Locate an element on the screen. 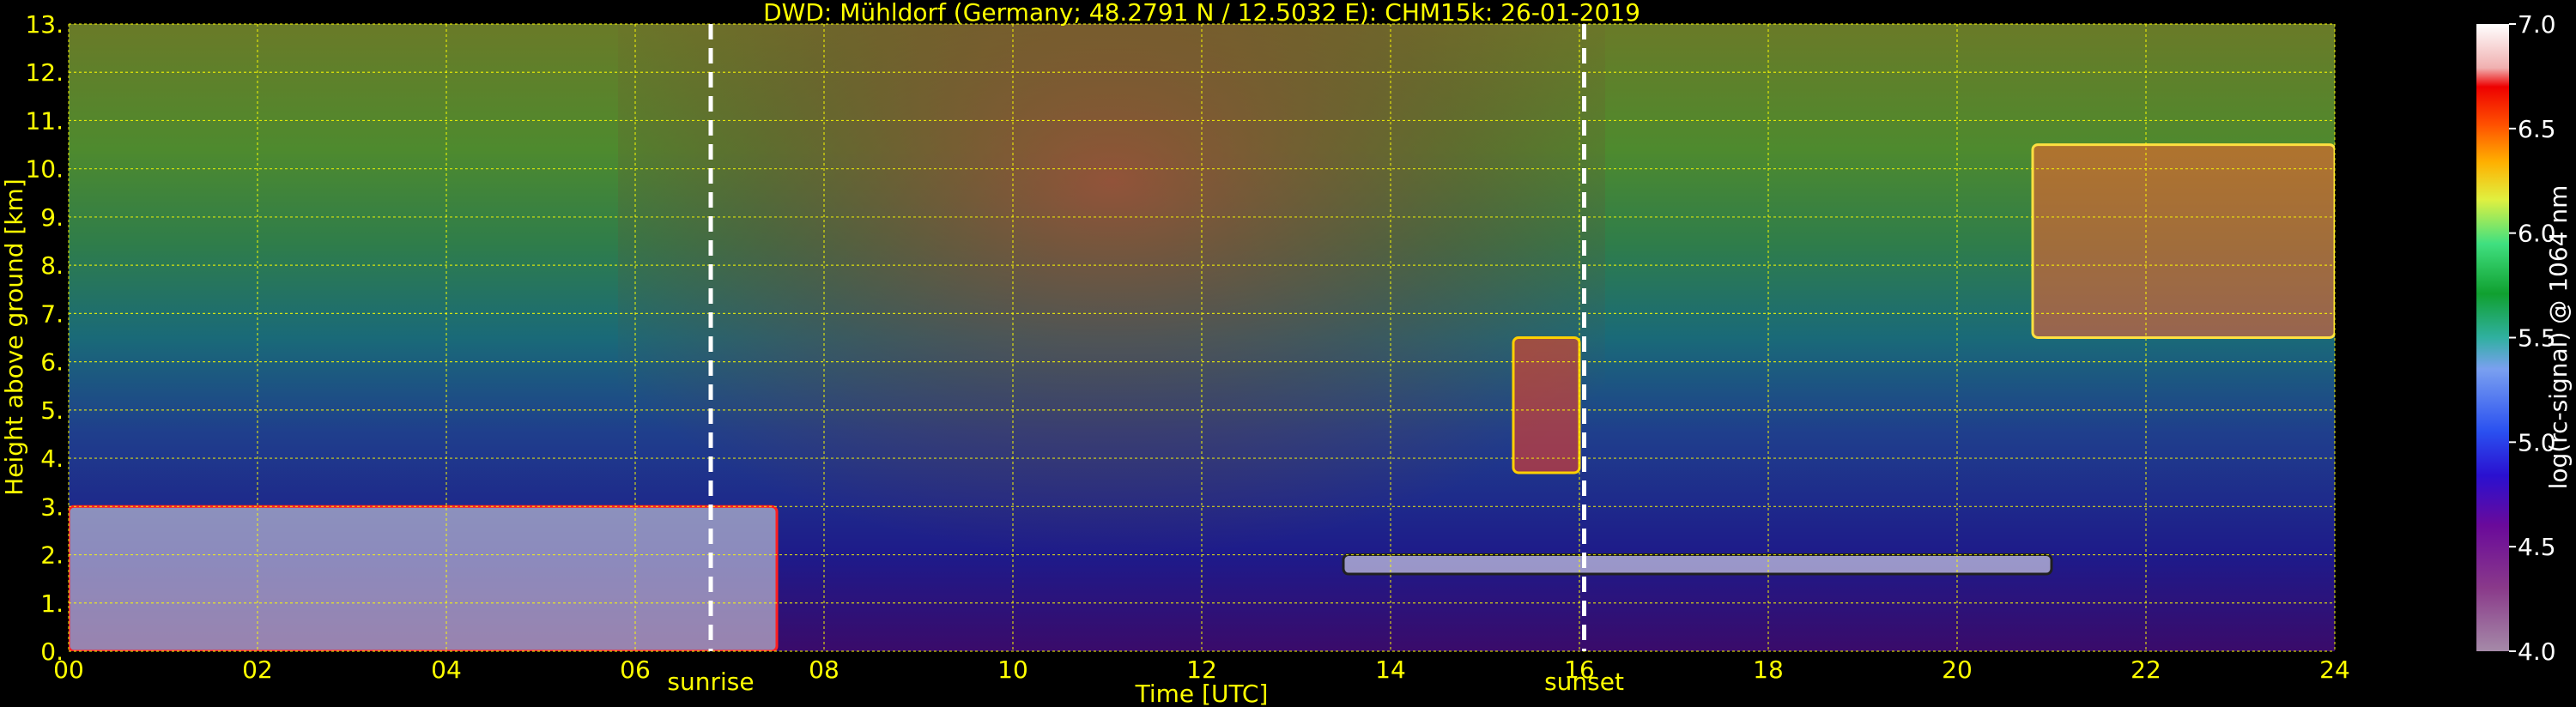 This screenshot has width=2576, height=707. sunset-label: sunset is located at coordinates (1584, 682).